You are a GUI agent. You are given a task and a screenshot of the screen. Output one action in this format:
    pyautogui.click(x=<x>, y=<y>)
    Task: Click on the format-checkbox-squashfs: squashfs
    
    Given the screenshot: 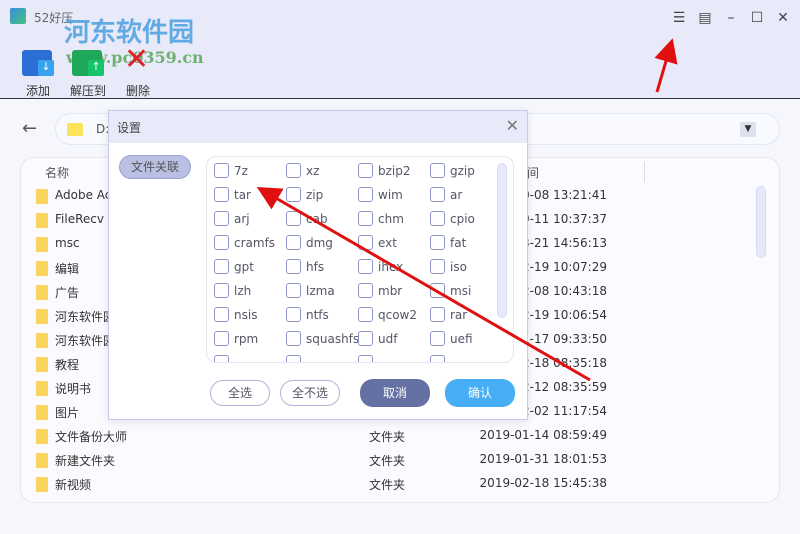 What is the action you would take?
    pyautogui.click(x=322, y=340)
    